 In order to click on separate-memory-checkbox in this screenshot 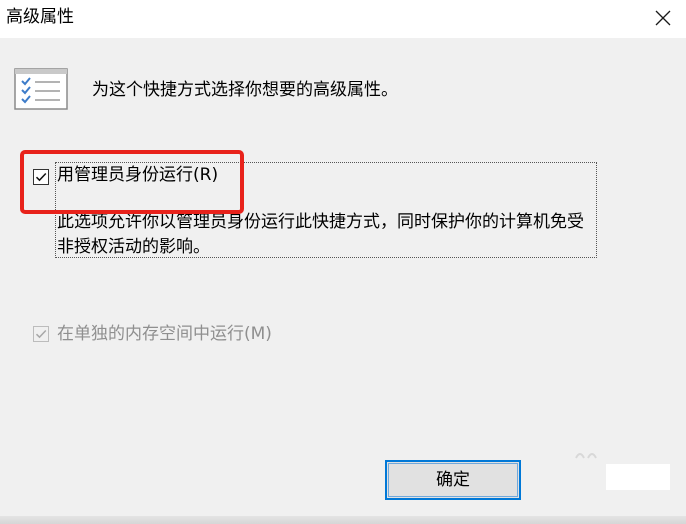, I will do `click(41, 334)`.